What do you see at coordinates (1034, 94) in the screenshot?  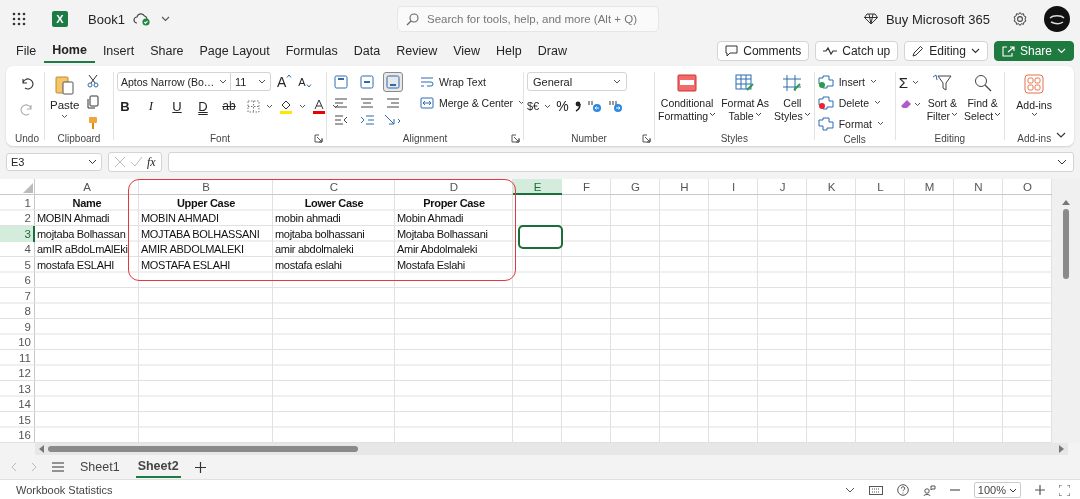 I see `add-ins-button: Add-ins` at bounding box center [1034, 94].